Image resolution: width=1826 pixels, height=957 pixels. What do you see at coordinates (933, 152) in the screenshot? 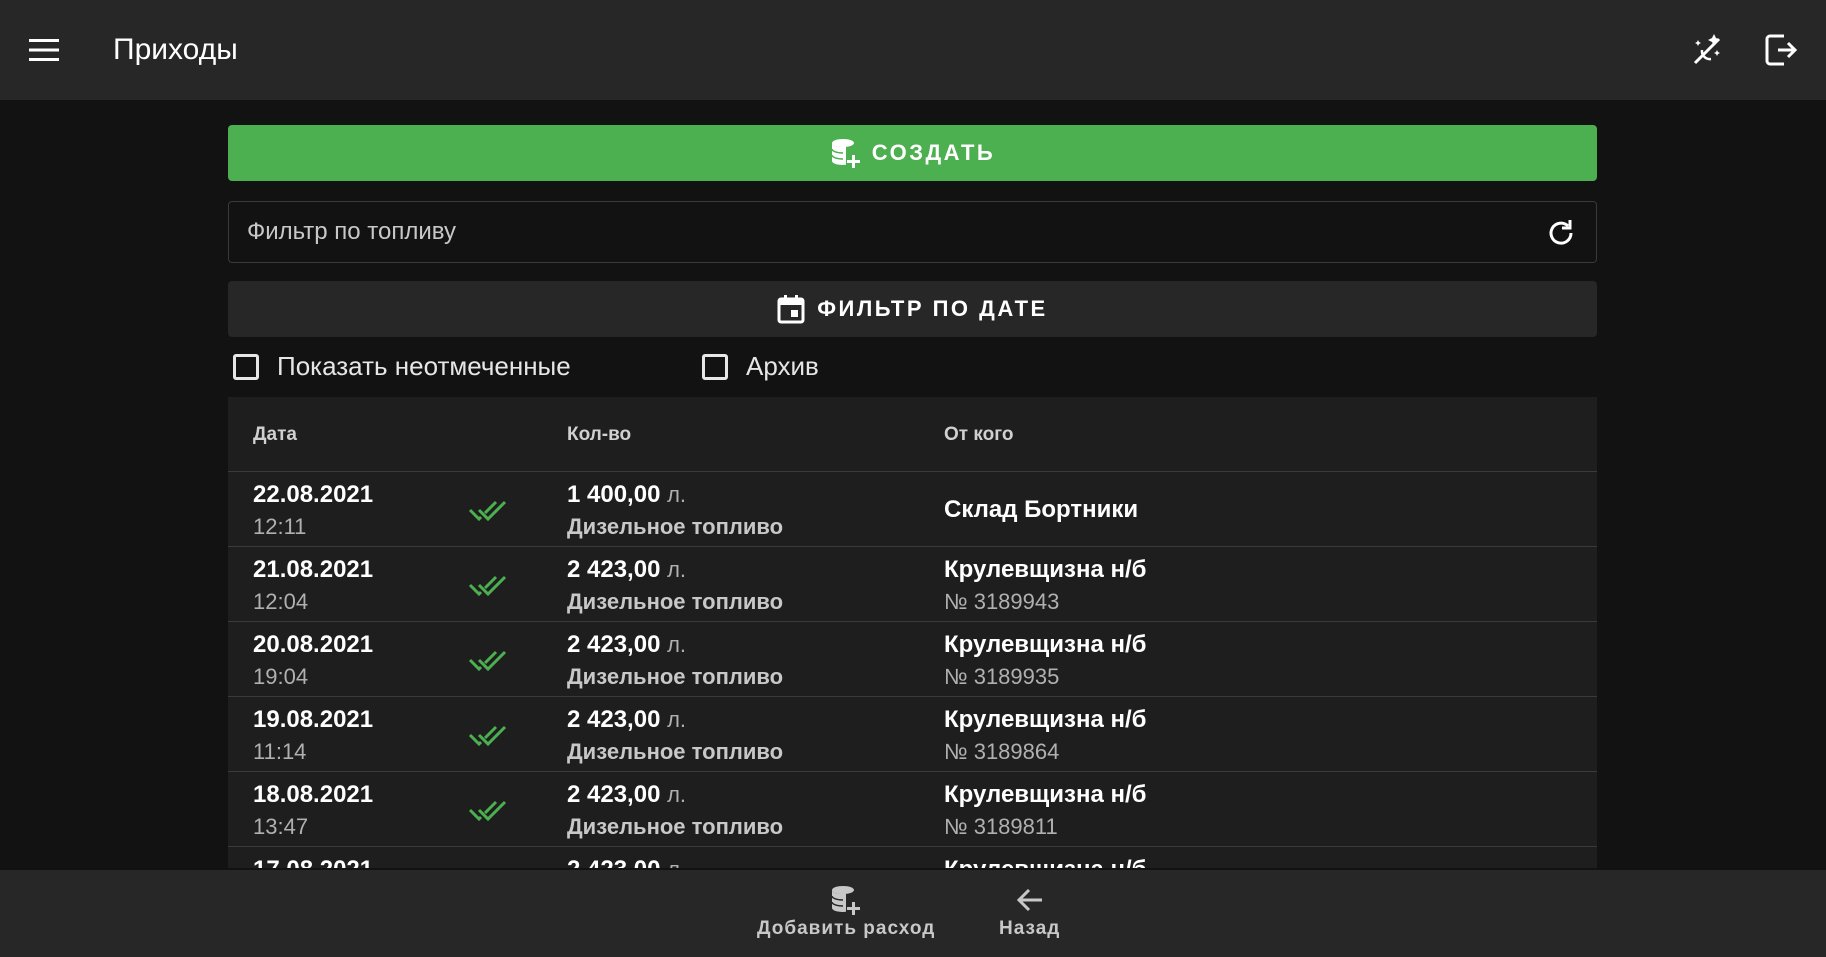
I see `create-button-label: СОЗДАТЬ` at bounding box center [933, 152].